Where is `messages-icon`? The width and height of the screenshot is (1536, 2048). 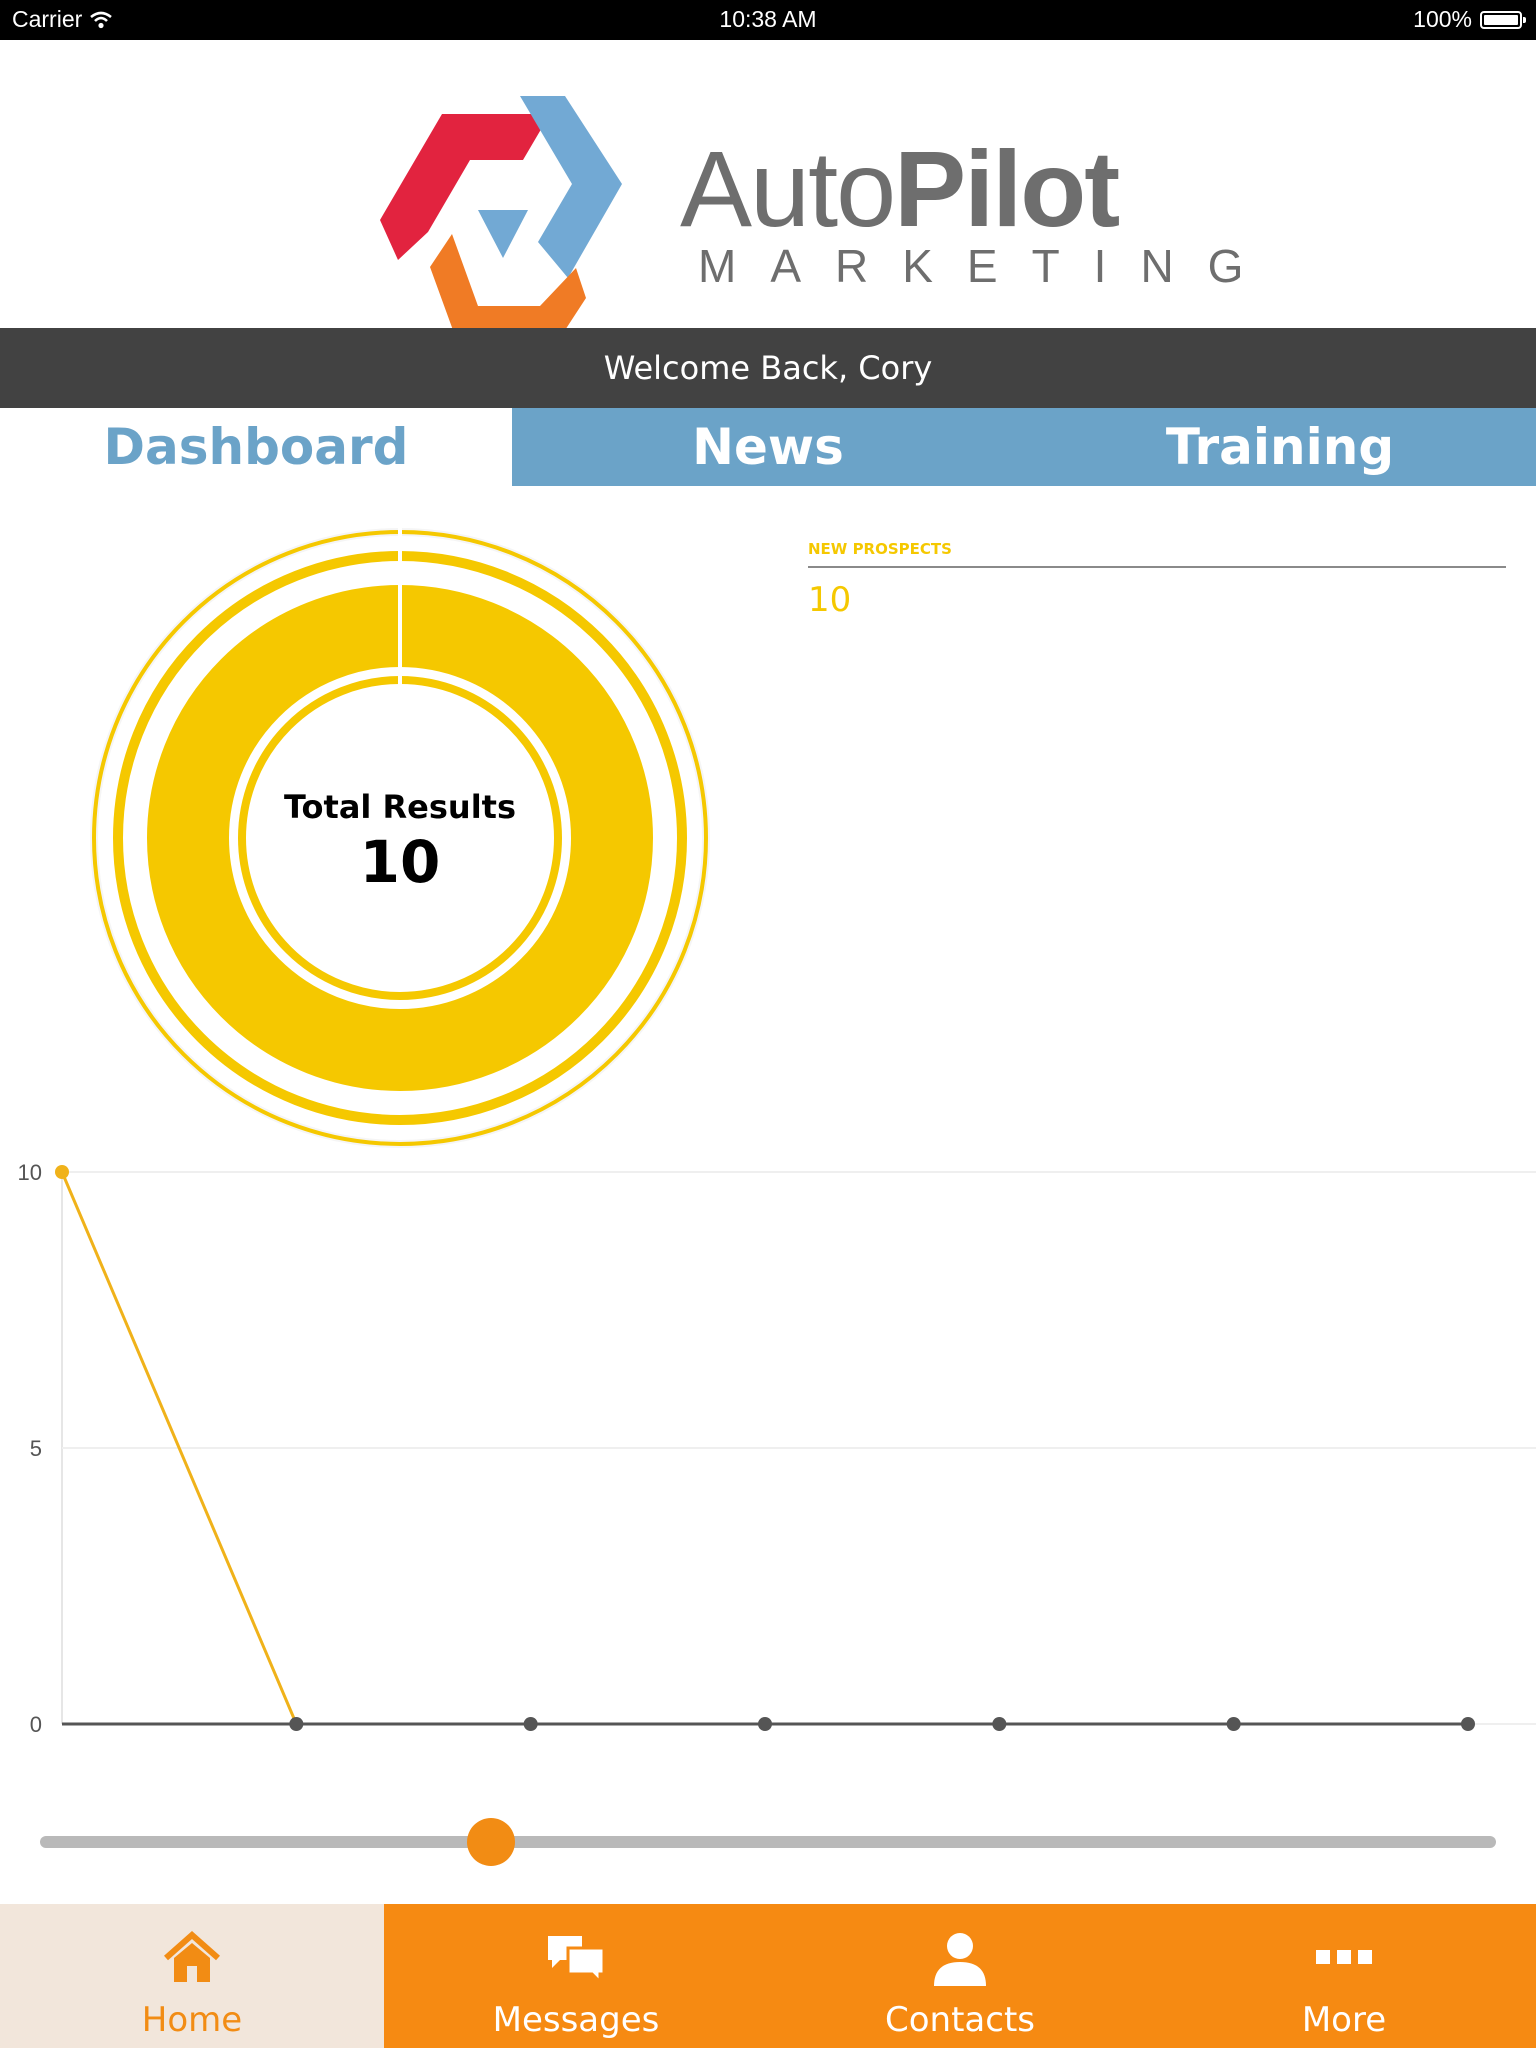
messages-icon is located at coordinates (577, 1961).